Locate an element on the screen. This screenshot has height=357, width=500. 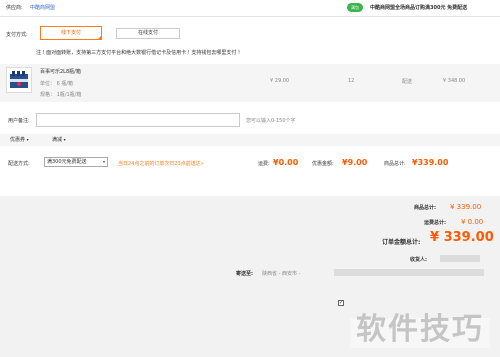
remark-hint: 您可以输入0-150个字 is located at coordinates (271, 121).